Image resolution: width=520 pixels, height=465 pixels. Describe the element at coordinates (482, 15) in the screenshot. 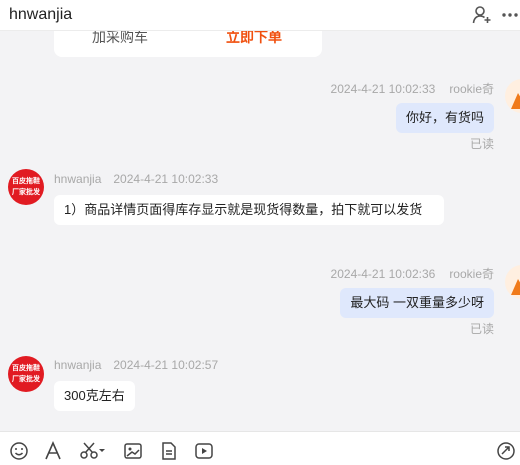

I see `add-user-icon` at that location.